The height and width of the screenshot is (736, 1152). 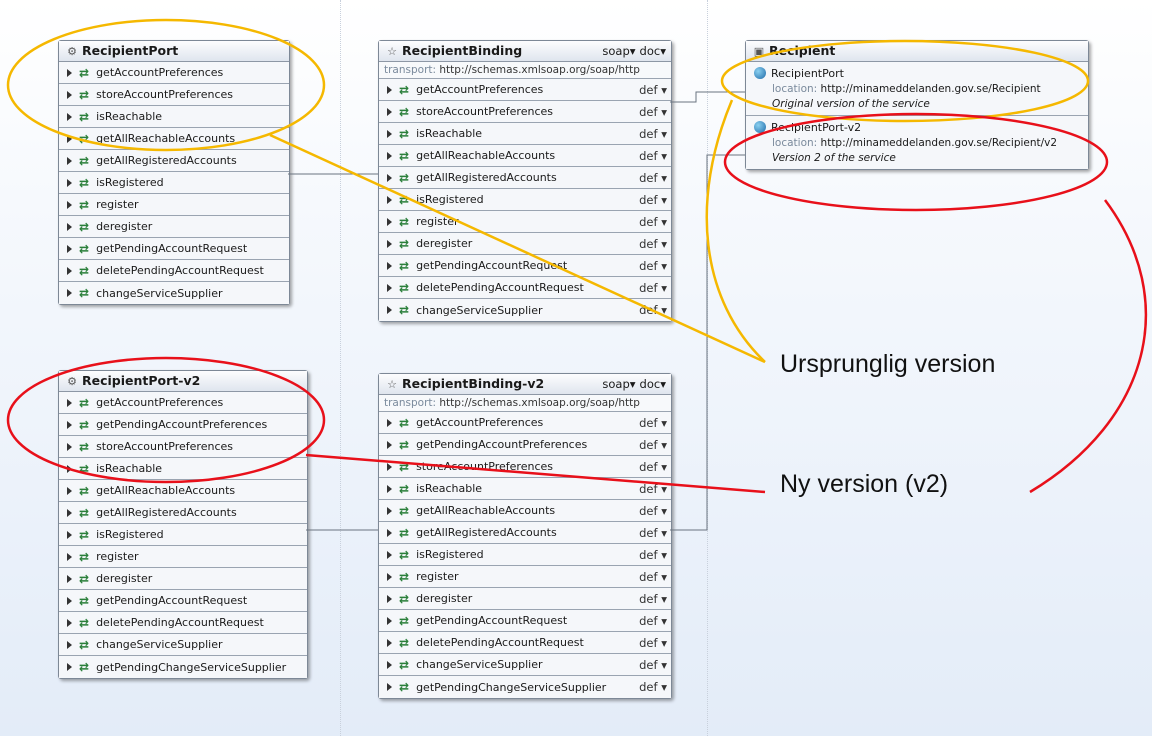 I want to click on highlight-ellipse-original-port, so click(x=166, y=85).